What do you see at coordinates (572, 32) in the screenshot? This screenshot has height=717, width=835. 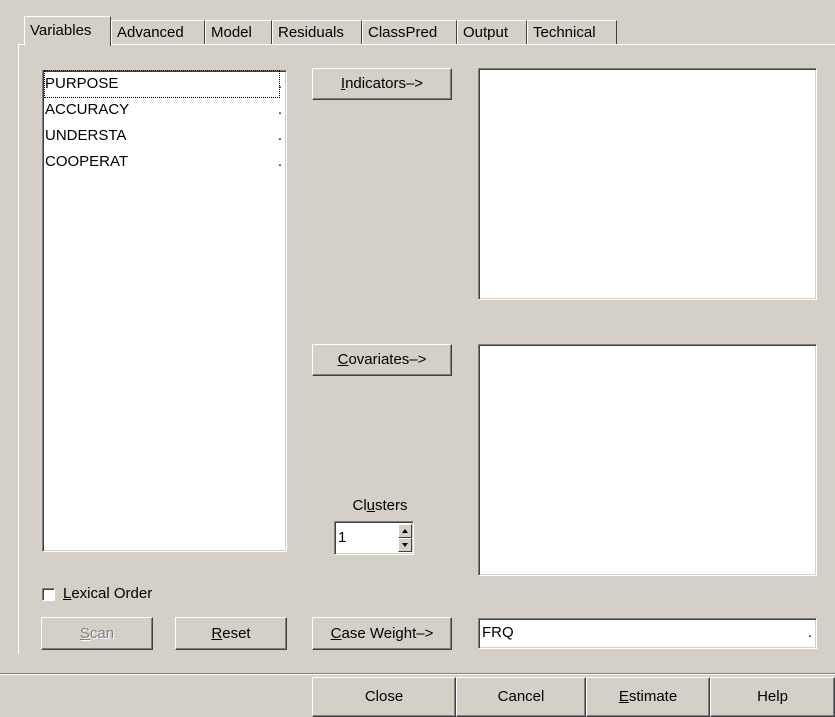 I see `tab-technical: Technical` at bounding box center [572, 32].